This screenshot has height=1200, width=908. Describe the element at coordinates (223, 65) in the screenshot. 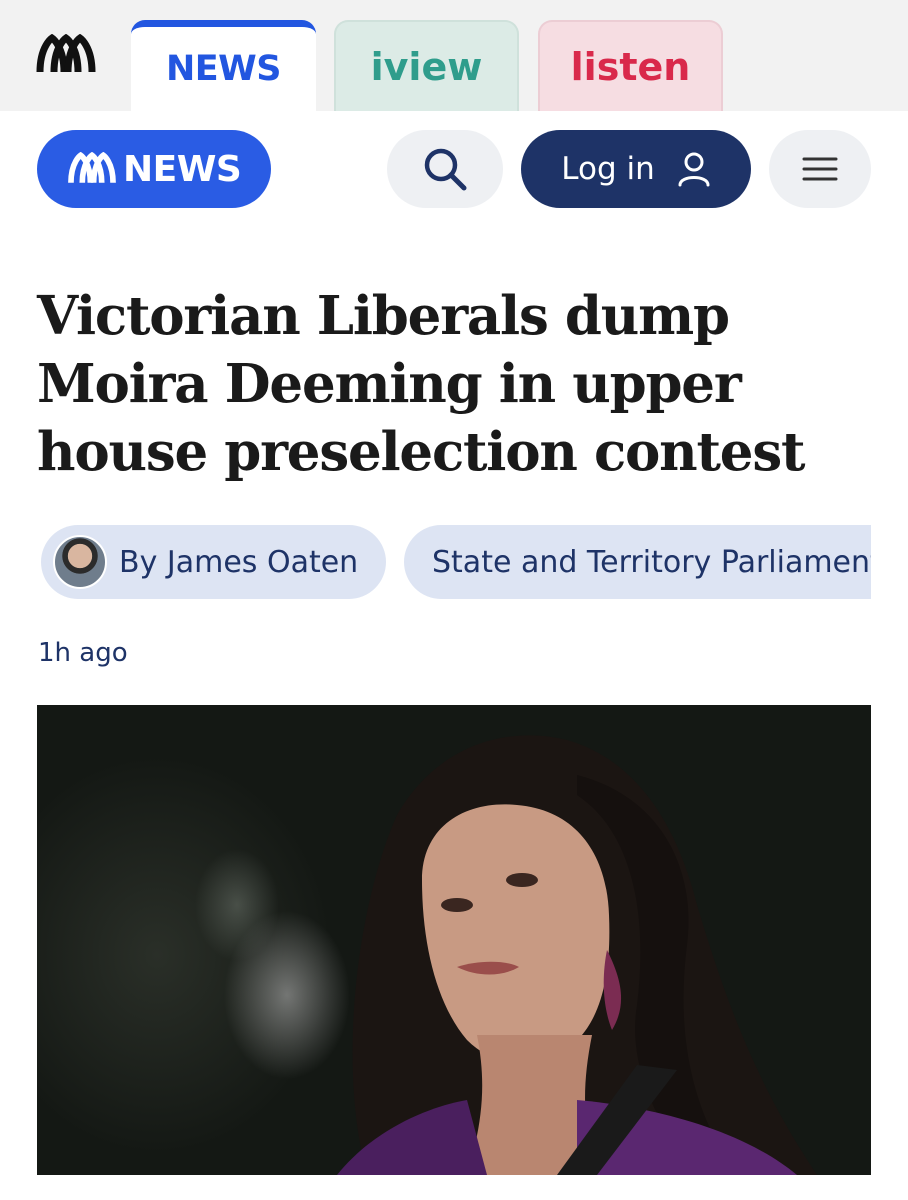

I see `tab-news: NEWS` at that location.